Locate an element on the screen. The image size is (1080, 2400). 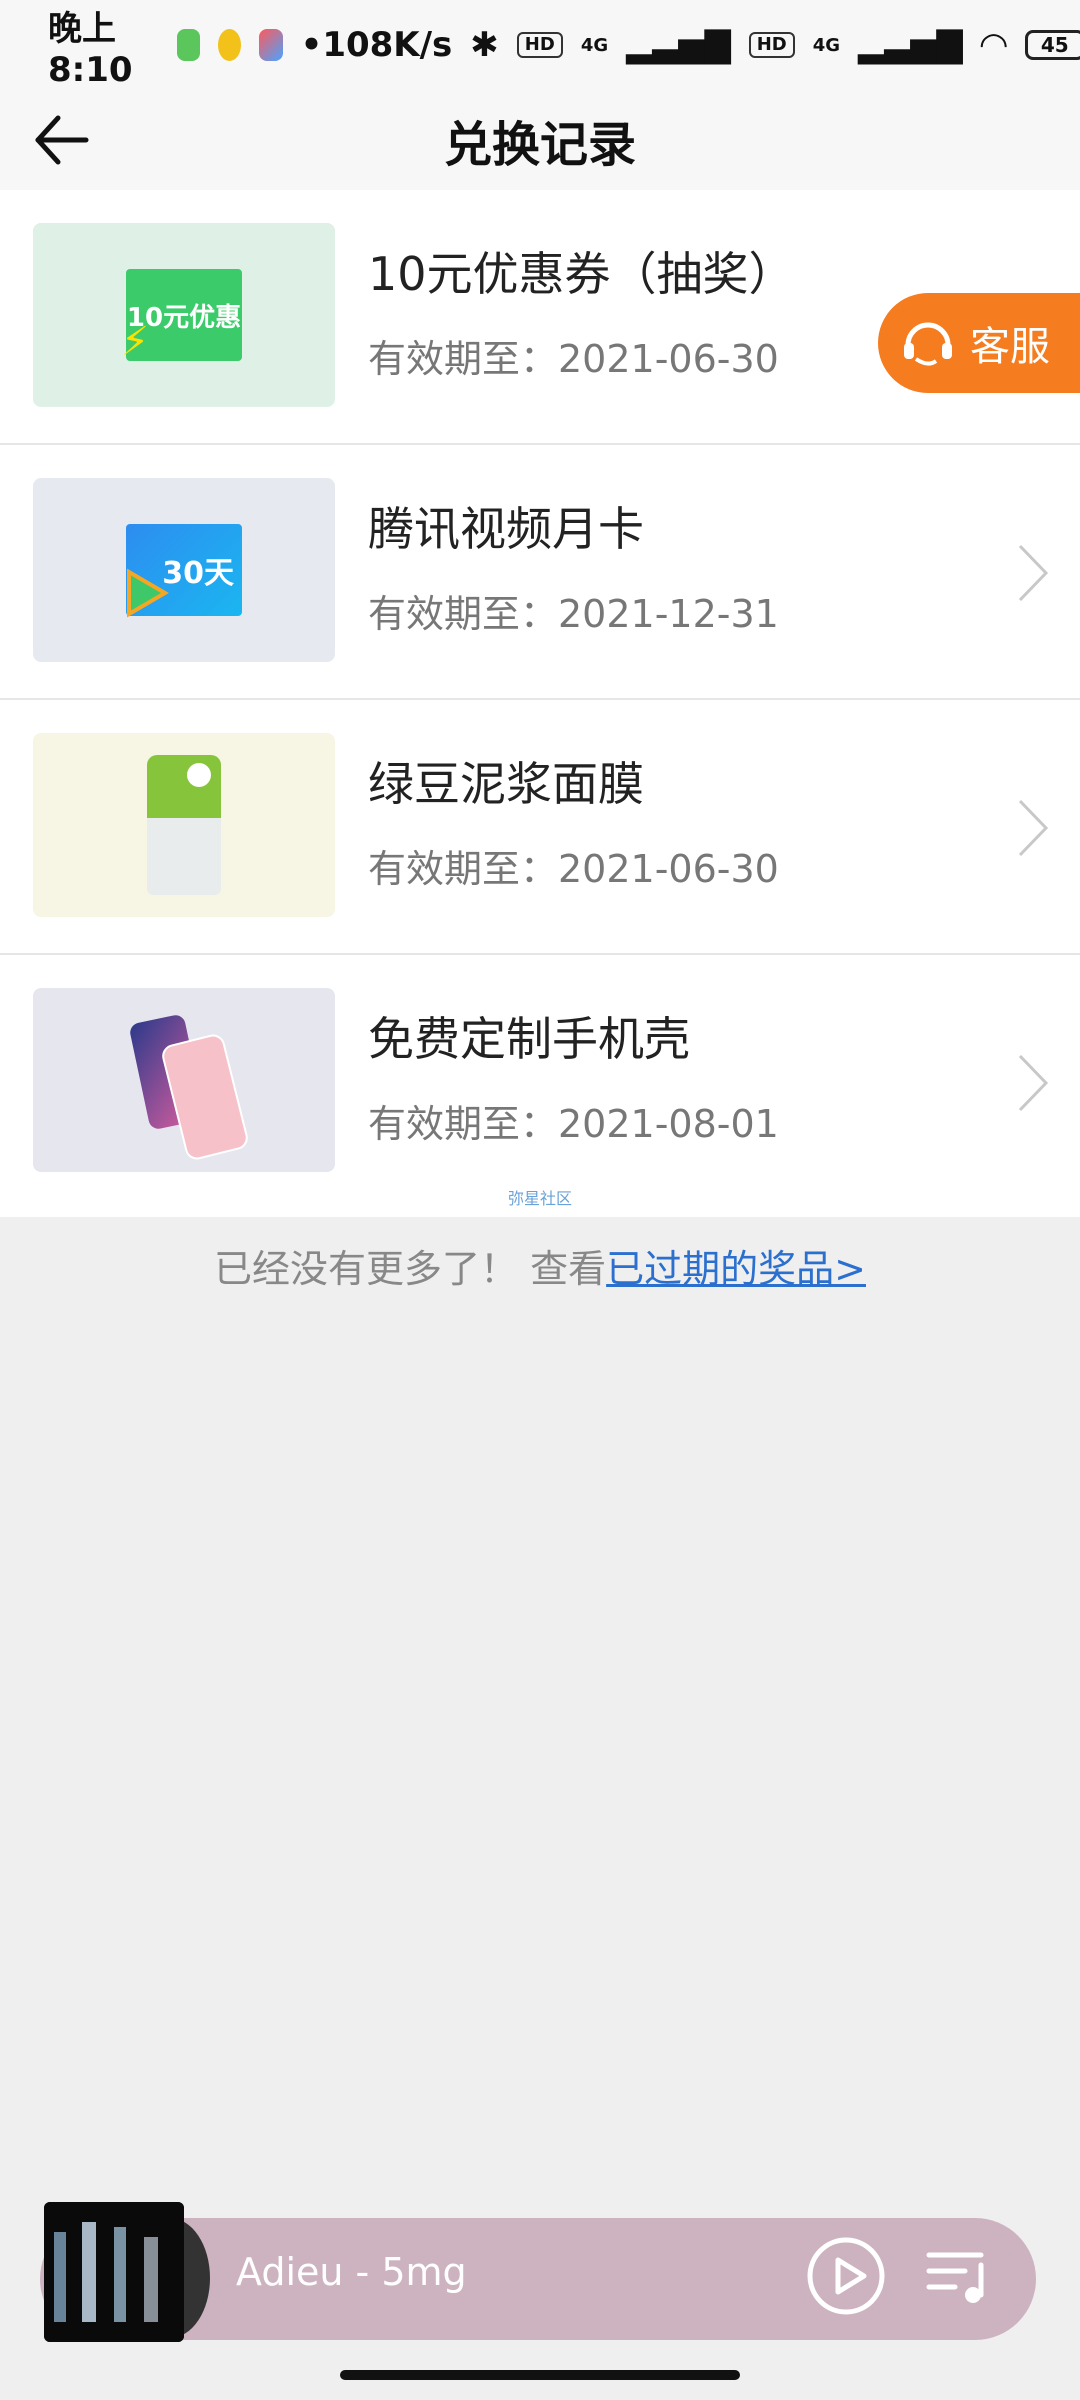
network-speed: 108K/s is located at coordinates (387, 45).